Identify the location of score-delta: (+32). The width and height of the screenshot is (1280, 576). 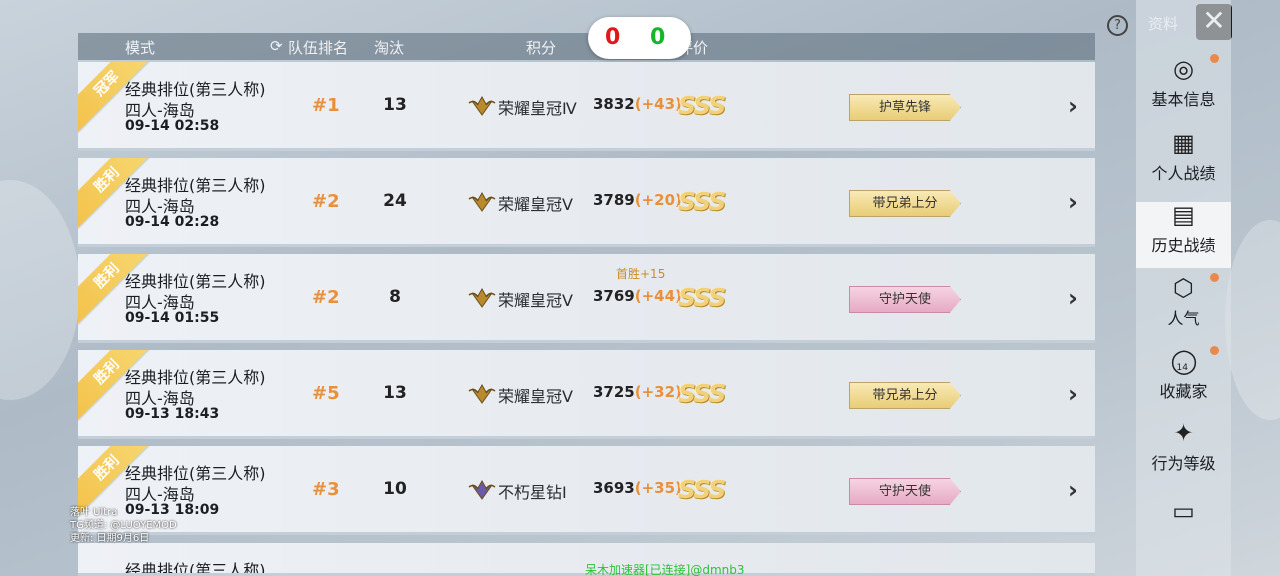
(658, 392).